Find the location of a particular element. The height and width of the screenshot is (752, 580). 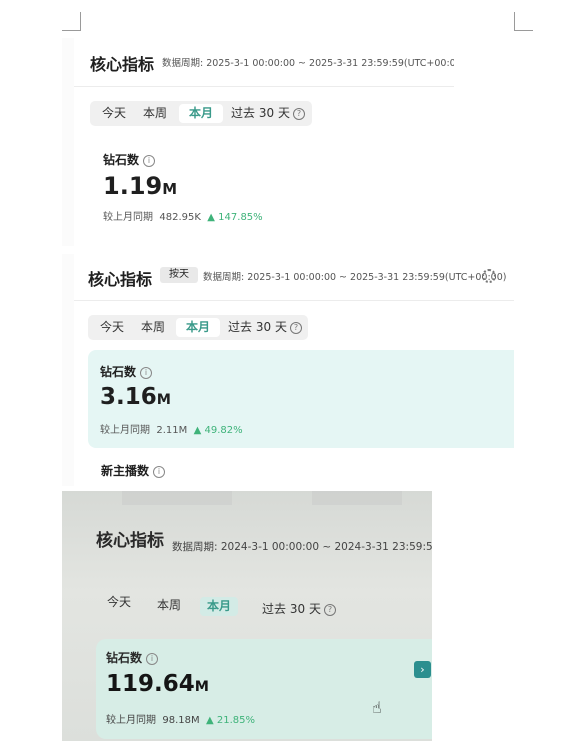

metric-comparison: 较上月同期 98.18M ▲ 21.85% is located at coordinates (181, 720).